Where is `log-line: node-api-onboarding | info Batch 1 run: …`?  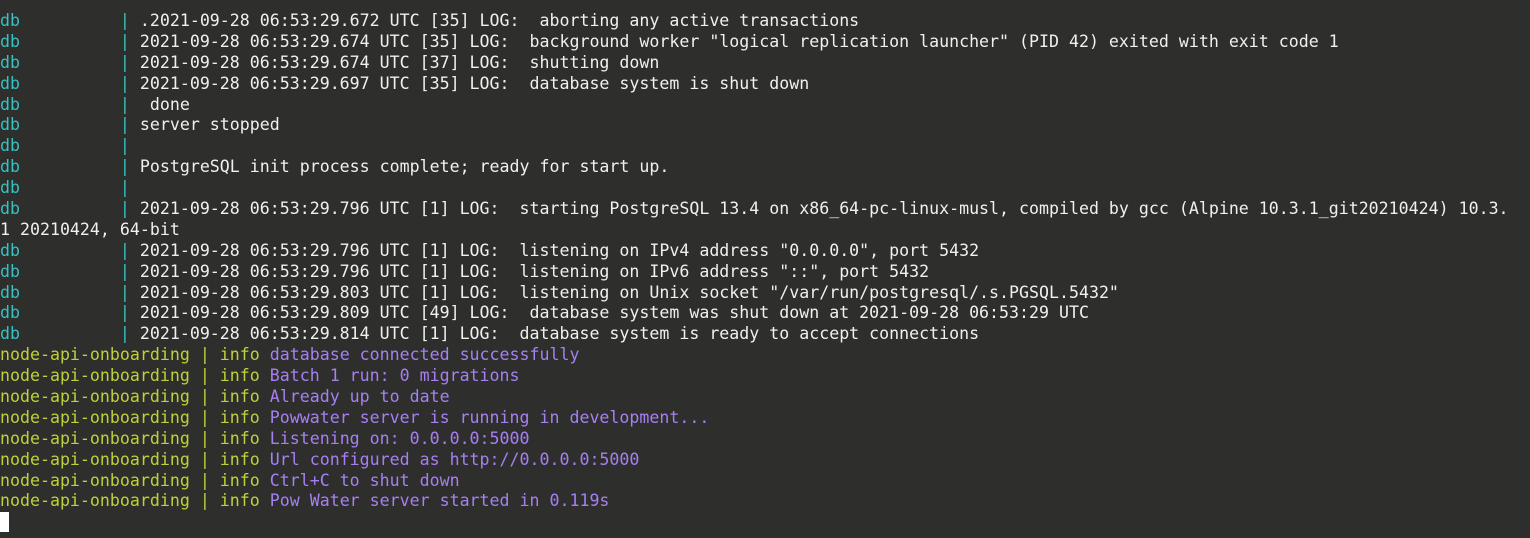
log-line: node-api-onboarding | info Batch 1 run: … is located at coordinates (765, 376).